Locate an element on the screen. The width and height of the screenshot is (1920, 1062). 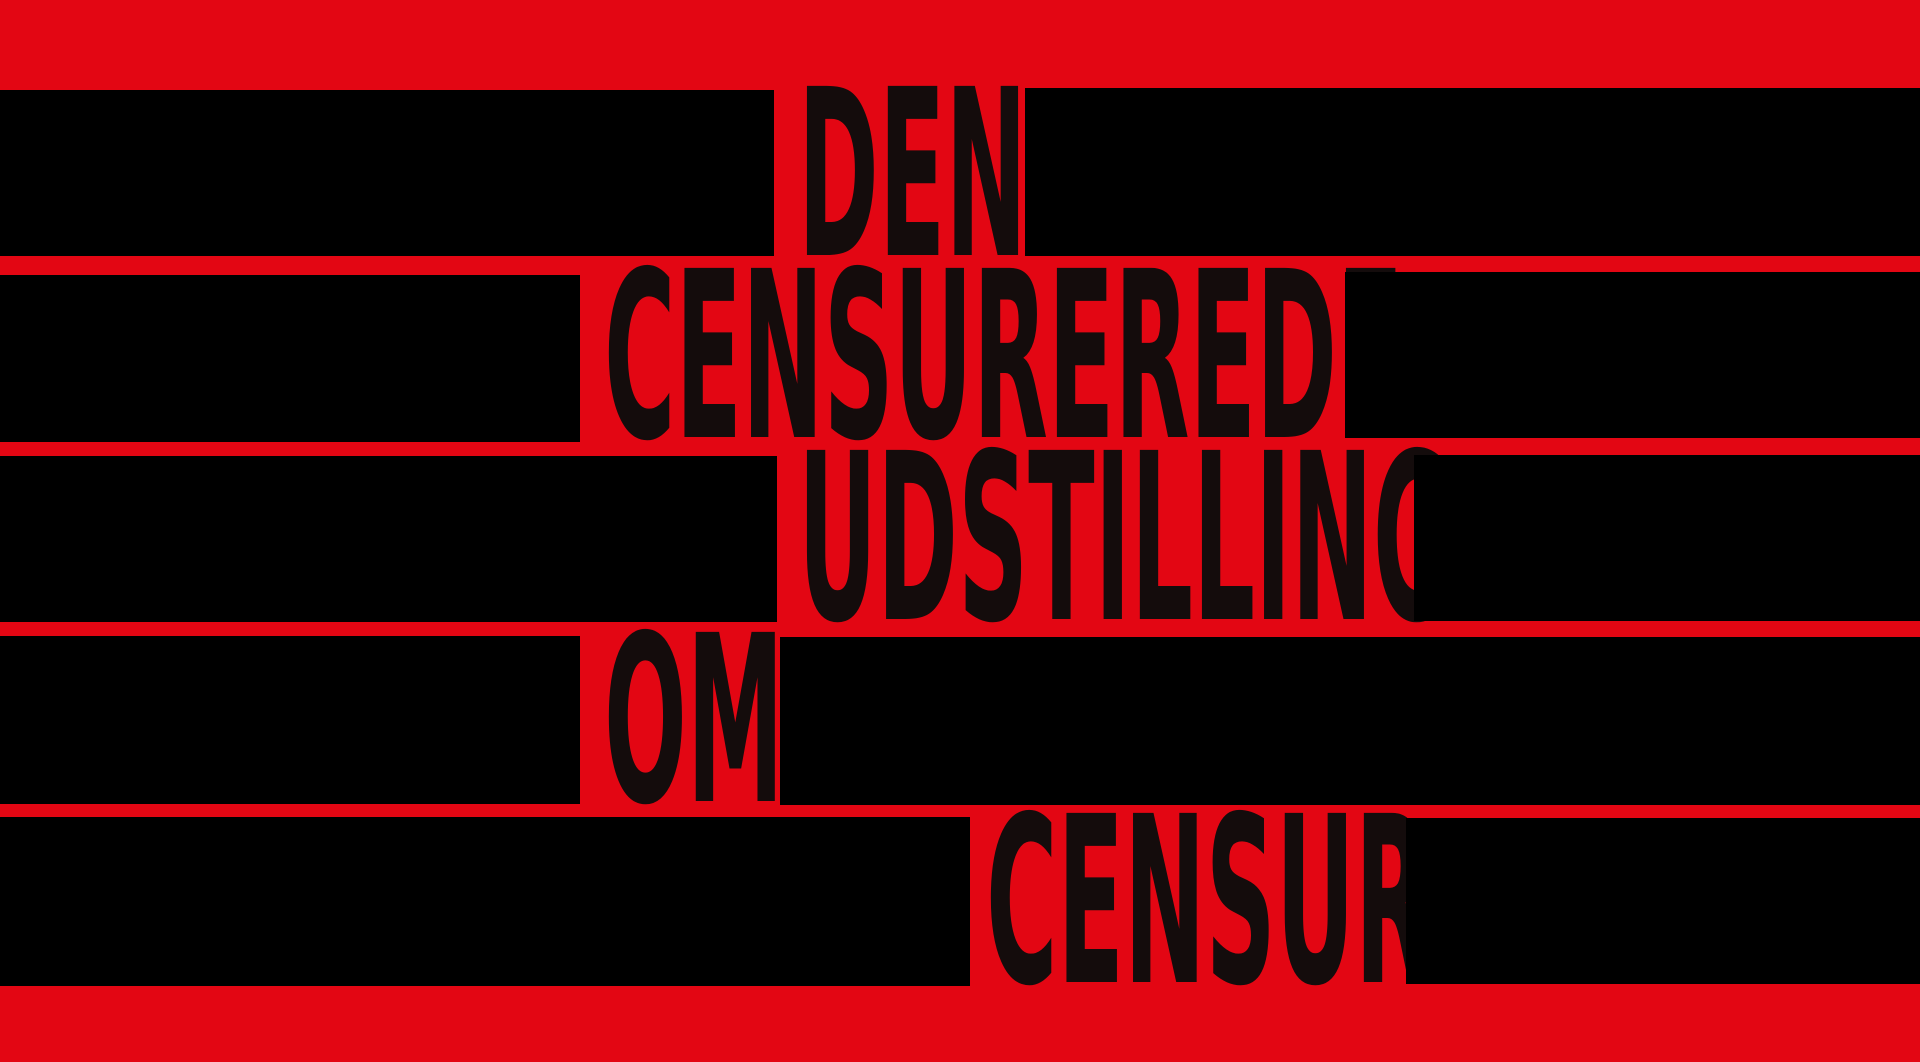
title-word-censur: CENSUR is located at coordinates (1208, 902).